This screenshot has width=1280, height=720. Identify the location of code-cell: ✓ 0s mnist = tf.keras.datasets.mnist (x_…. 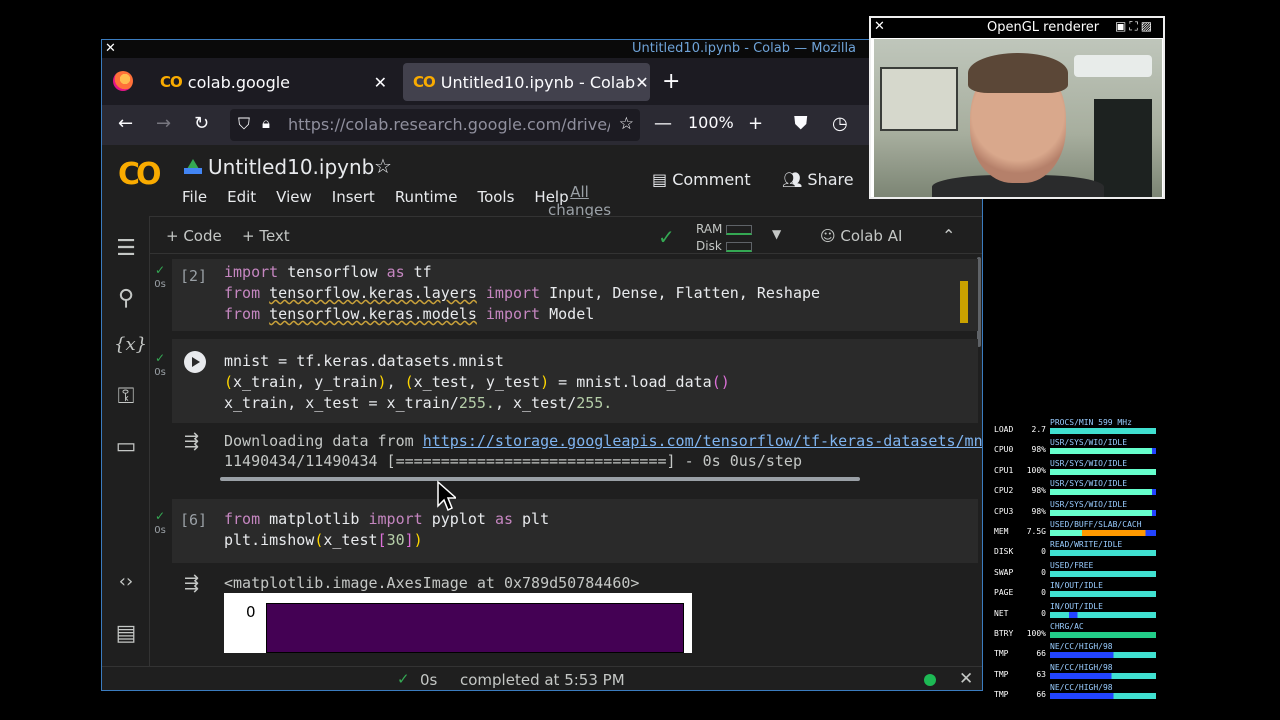
(566, 381).